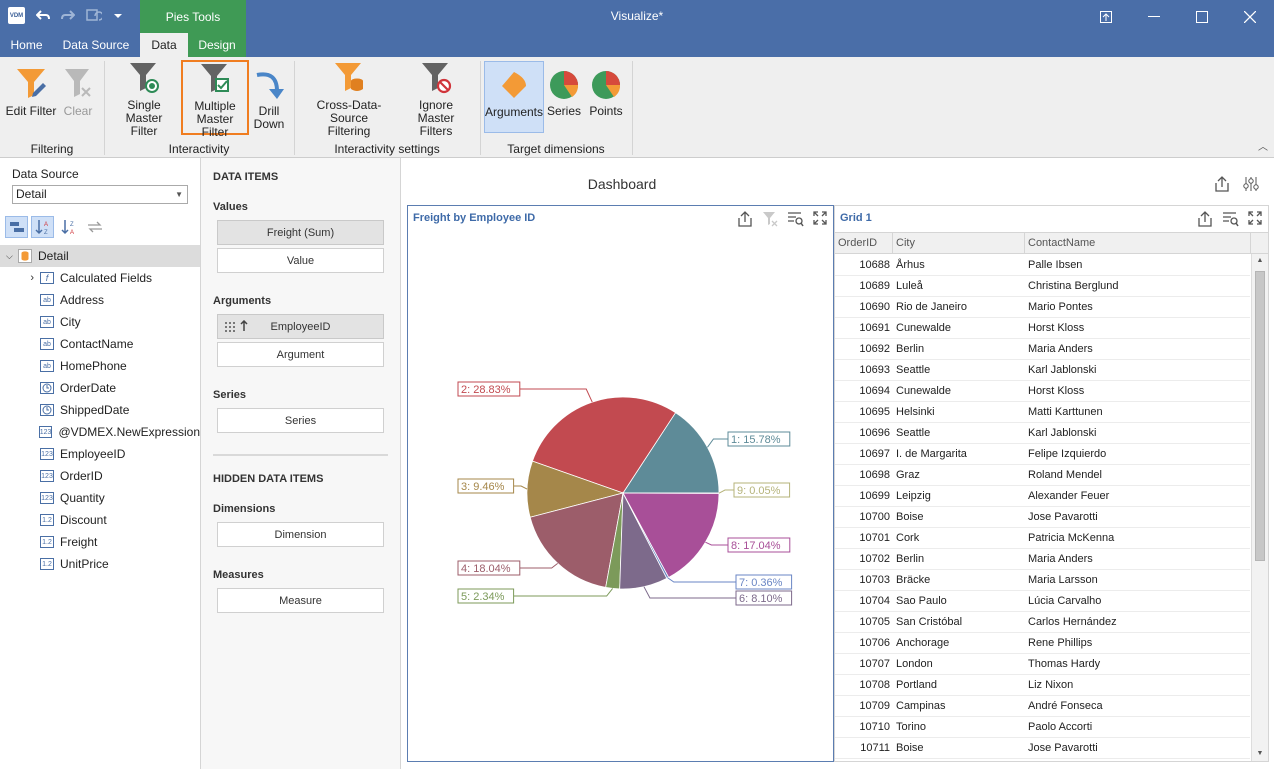  What do you see at coordinates (300, 326) in the screenshot?
I see `argument-item-employeeid: EmployeeID` at bounding box center [300, 326].